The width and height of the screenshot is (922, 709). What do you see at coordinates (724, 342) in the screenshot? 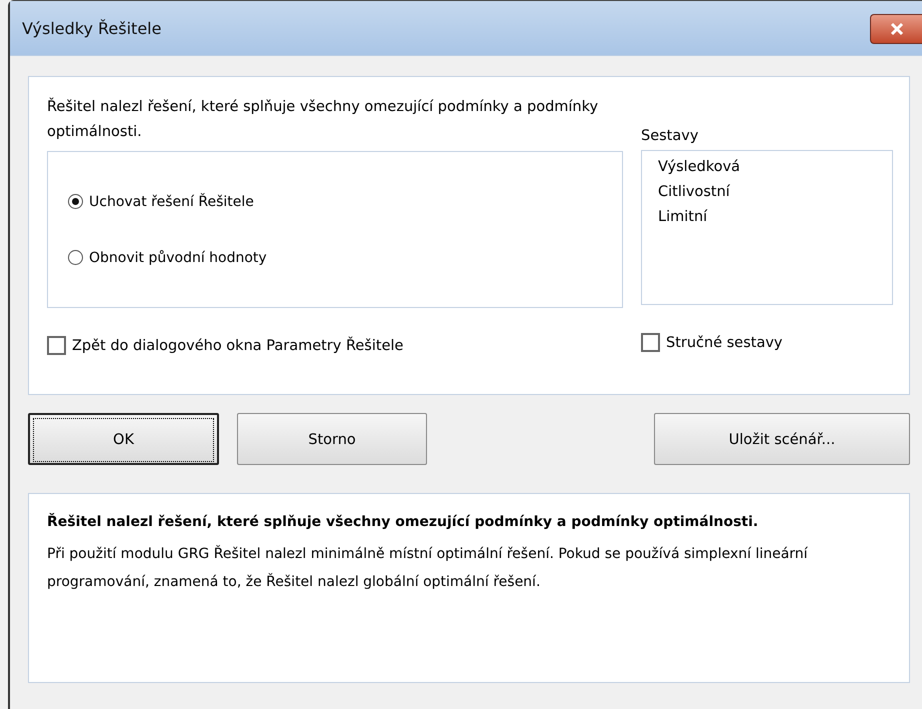
I see `checkbox-label: Stručné sestavy` at bounding box center [724, 342].